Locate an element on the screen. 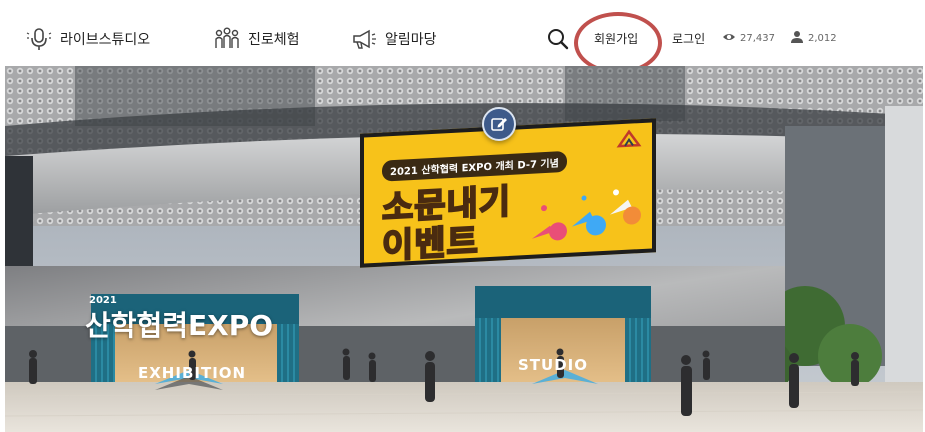 This screenshot has width=925, height=432. microphone-icon is located at coordinates (39, 39).